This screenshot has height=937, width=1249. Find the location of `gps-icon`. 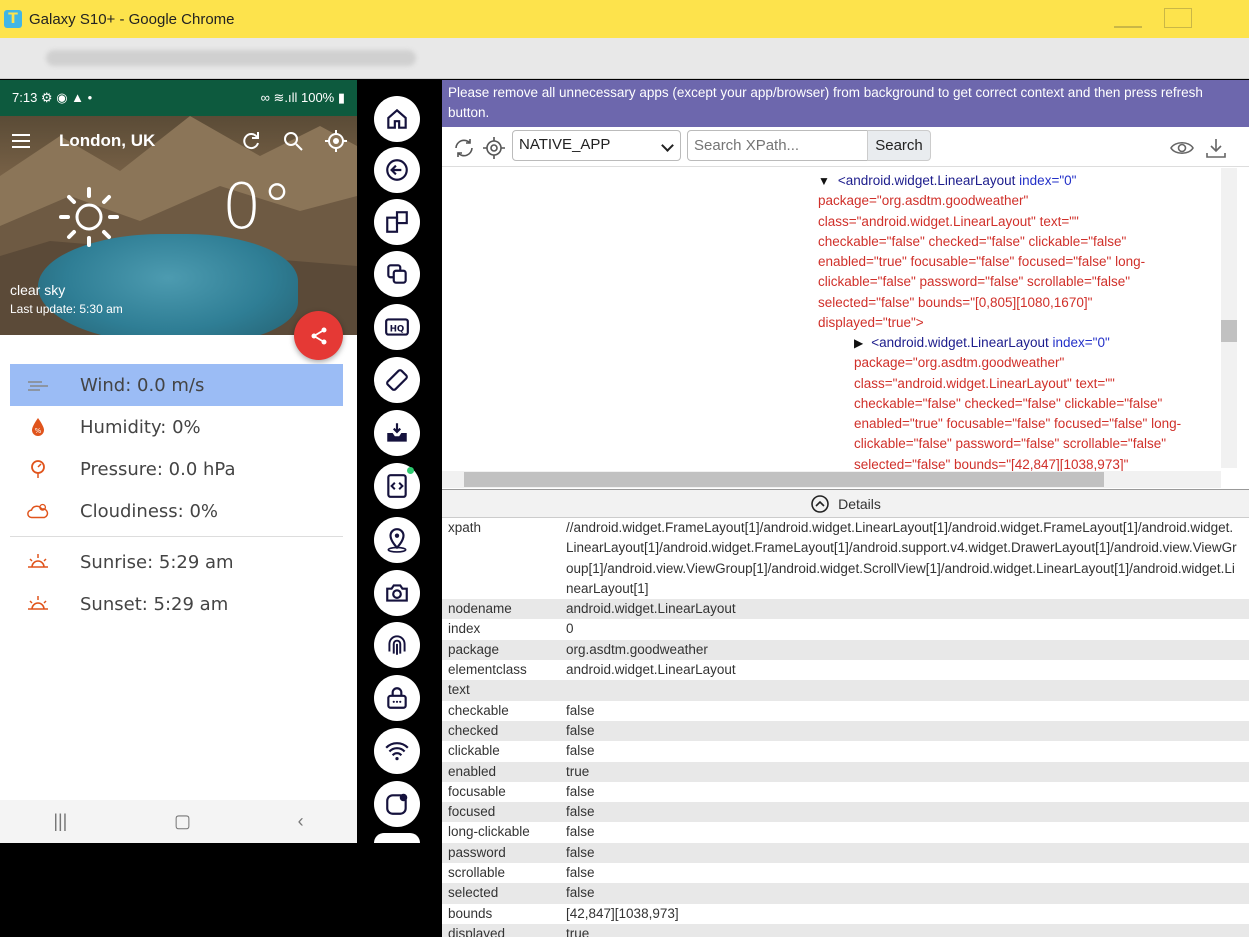

gps-icon is located at coordinates (336, 141).